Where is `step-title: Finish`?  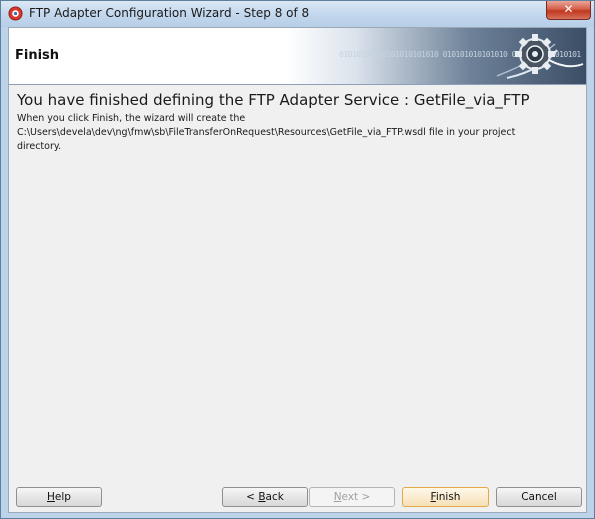
step-title: Finish is located at coordinates (37, 55).